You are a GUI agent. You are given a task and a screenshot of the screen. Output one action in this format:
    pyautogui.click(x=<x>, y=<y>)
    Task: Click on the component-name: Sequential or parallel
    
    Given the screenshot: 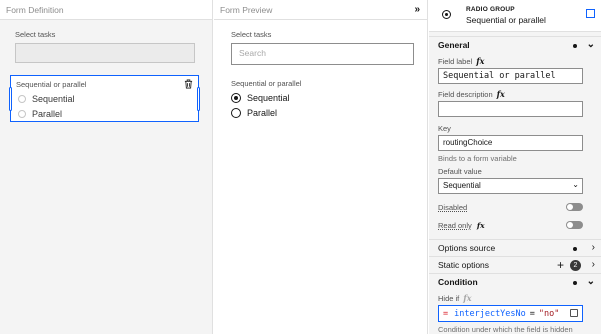 What is the action you would take?
    pyautogui.click(x=506, y=20)
    